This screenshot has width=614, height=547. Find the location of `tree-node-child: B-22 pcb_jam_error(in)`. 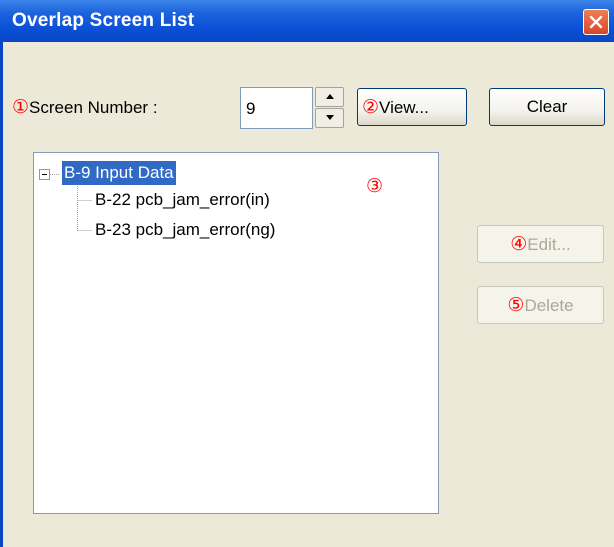

tree-node-child: B-22 pcb_jam_error(in) is located at coordinates (182, 200).